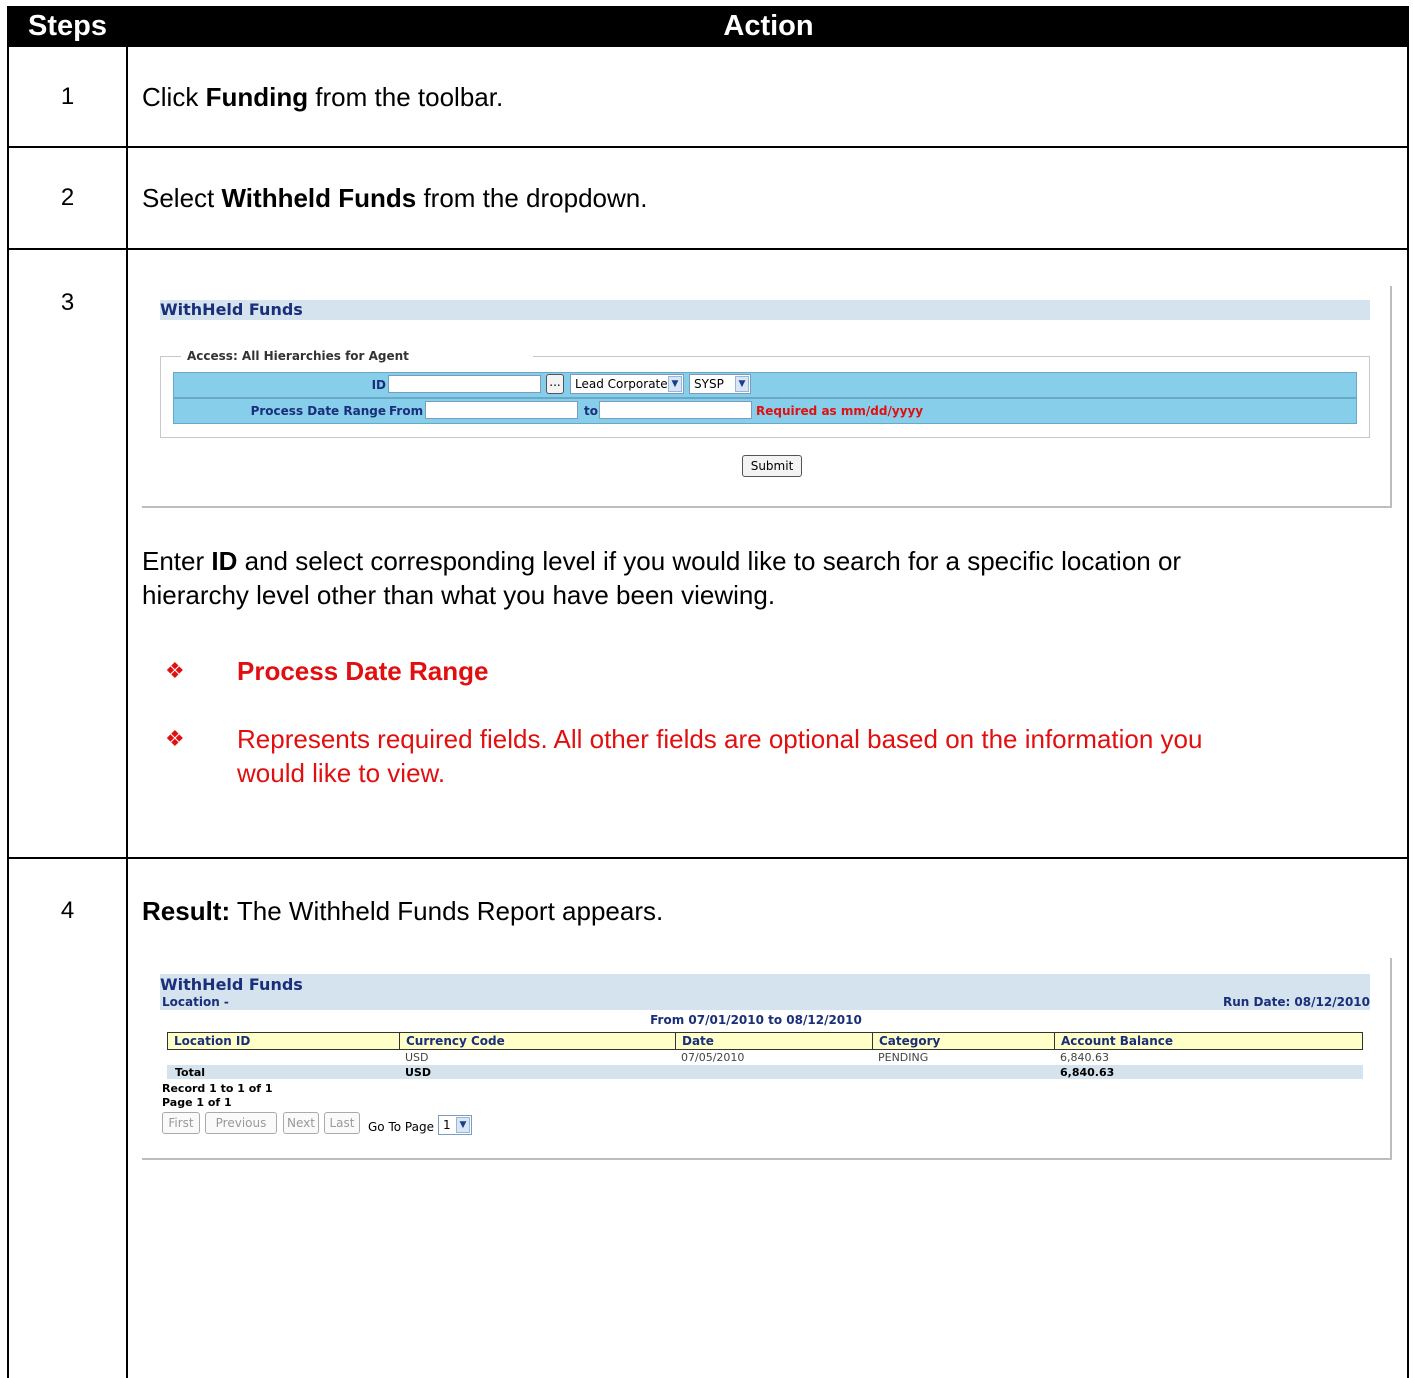  What do you see at coordinates (1087, 1072) in the screenshot?
I see `total-balance: 6,840.63` at bounding box center [1087, 1072].